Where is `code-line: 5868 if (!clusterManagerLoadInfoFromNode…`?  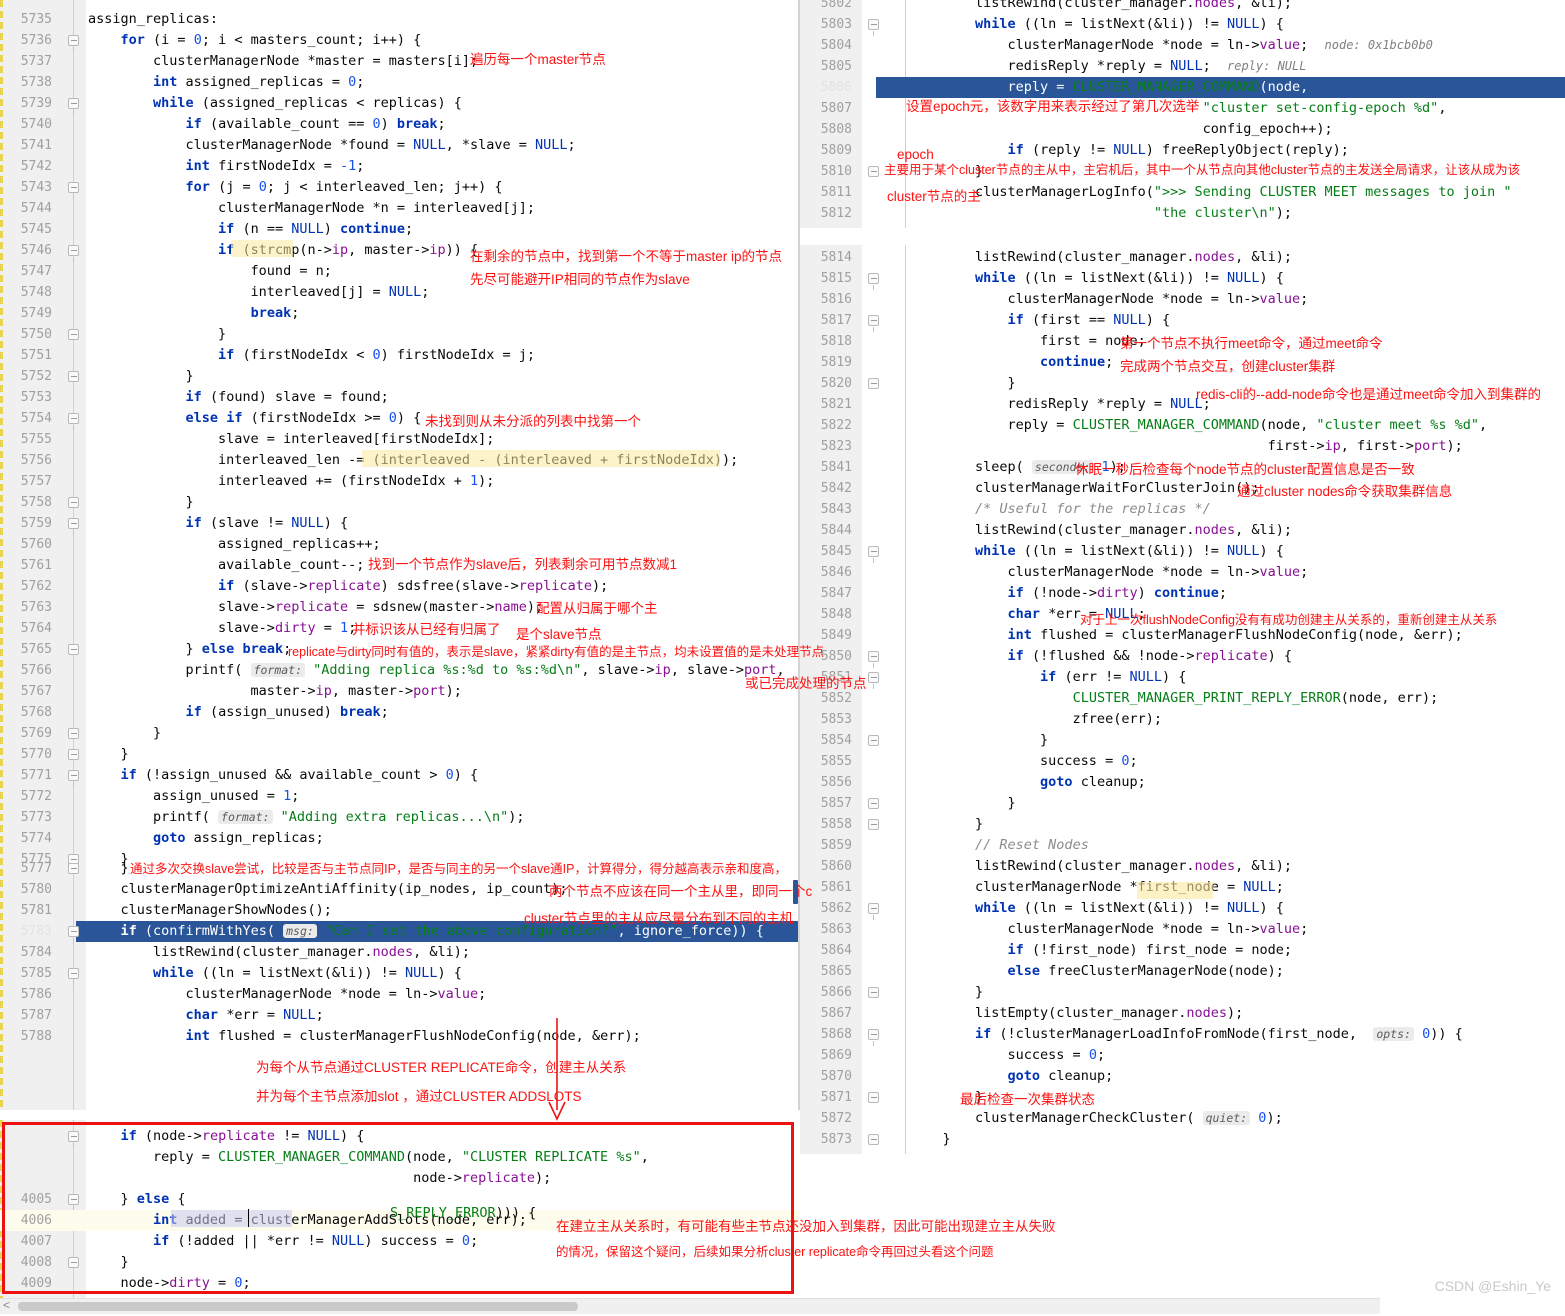 code-line: 5868 if (!clusterManagerLoadInfoFromNode… is located at coordinates (1182, 1035).